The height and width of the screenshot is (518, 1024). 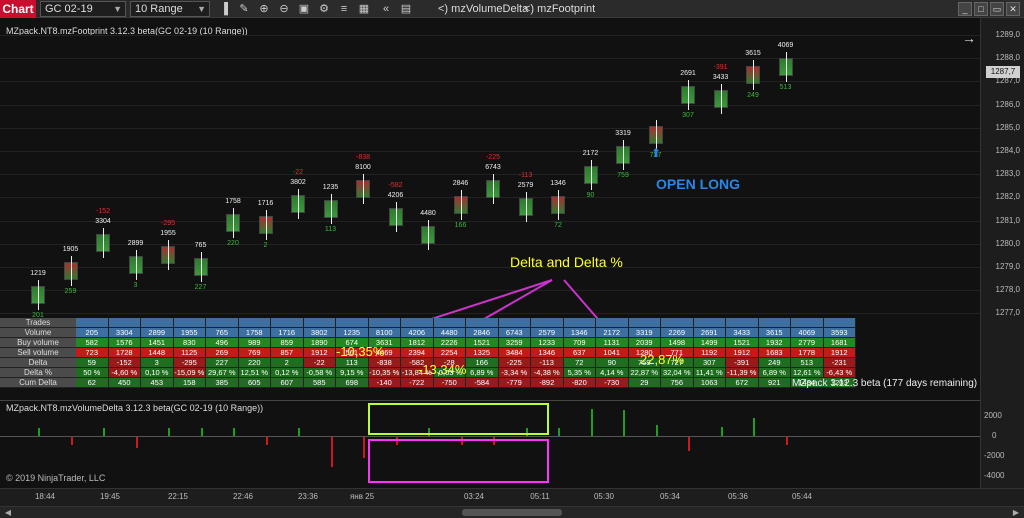 I want to click on stats-cell: 2039, so click(x=644, y=343).